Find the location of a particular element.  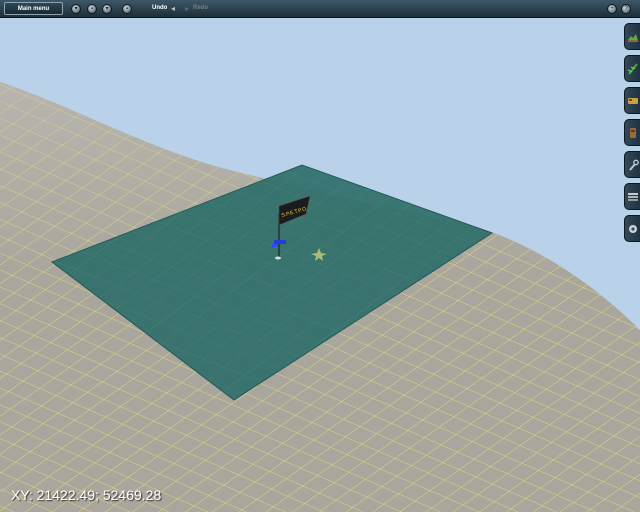

objects-tool-icon is located at coordinates (632, 132).